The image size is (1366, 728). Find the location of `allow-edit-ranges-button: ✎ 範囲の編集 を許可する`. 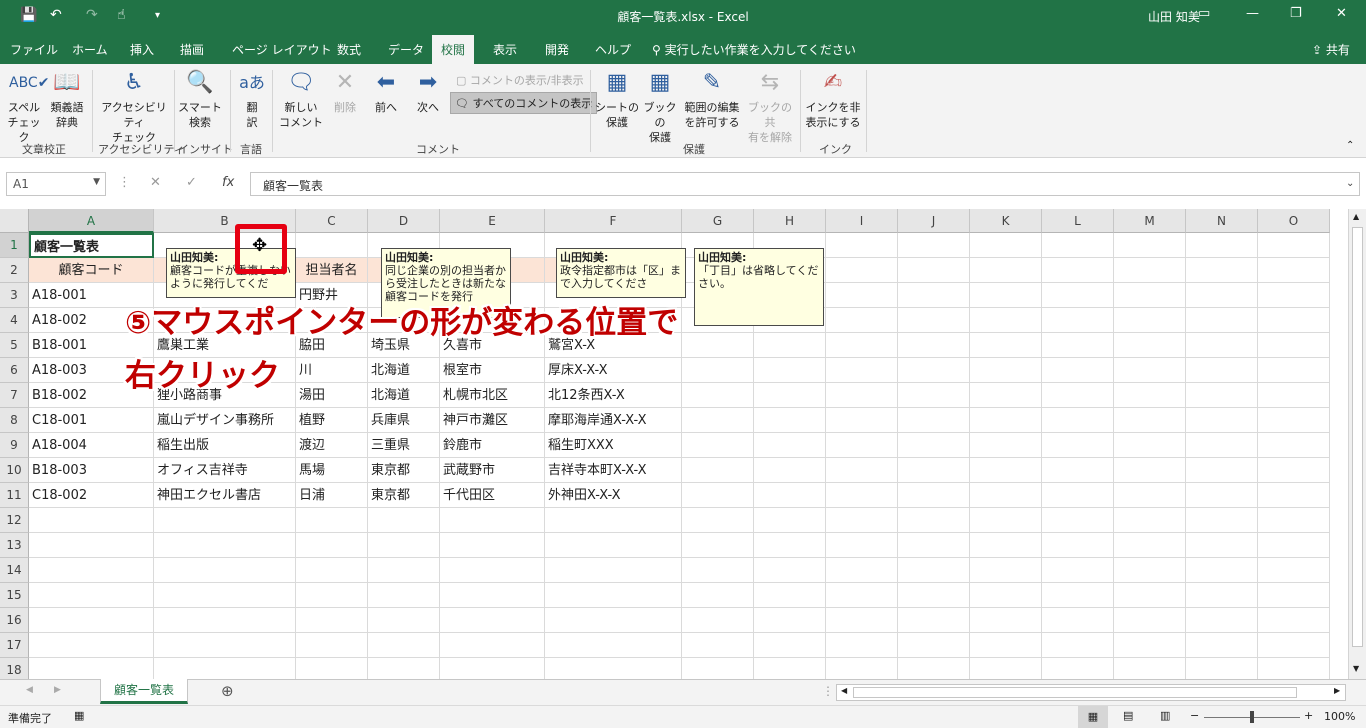

allow-edit-ranges-button: ✎ 範囲の編集 を許可する is located at coordinates (712, 99).